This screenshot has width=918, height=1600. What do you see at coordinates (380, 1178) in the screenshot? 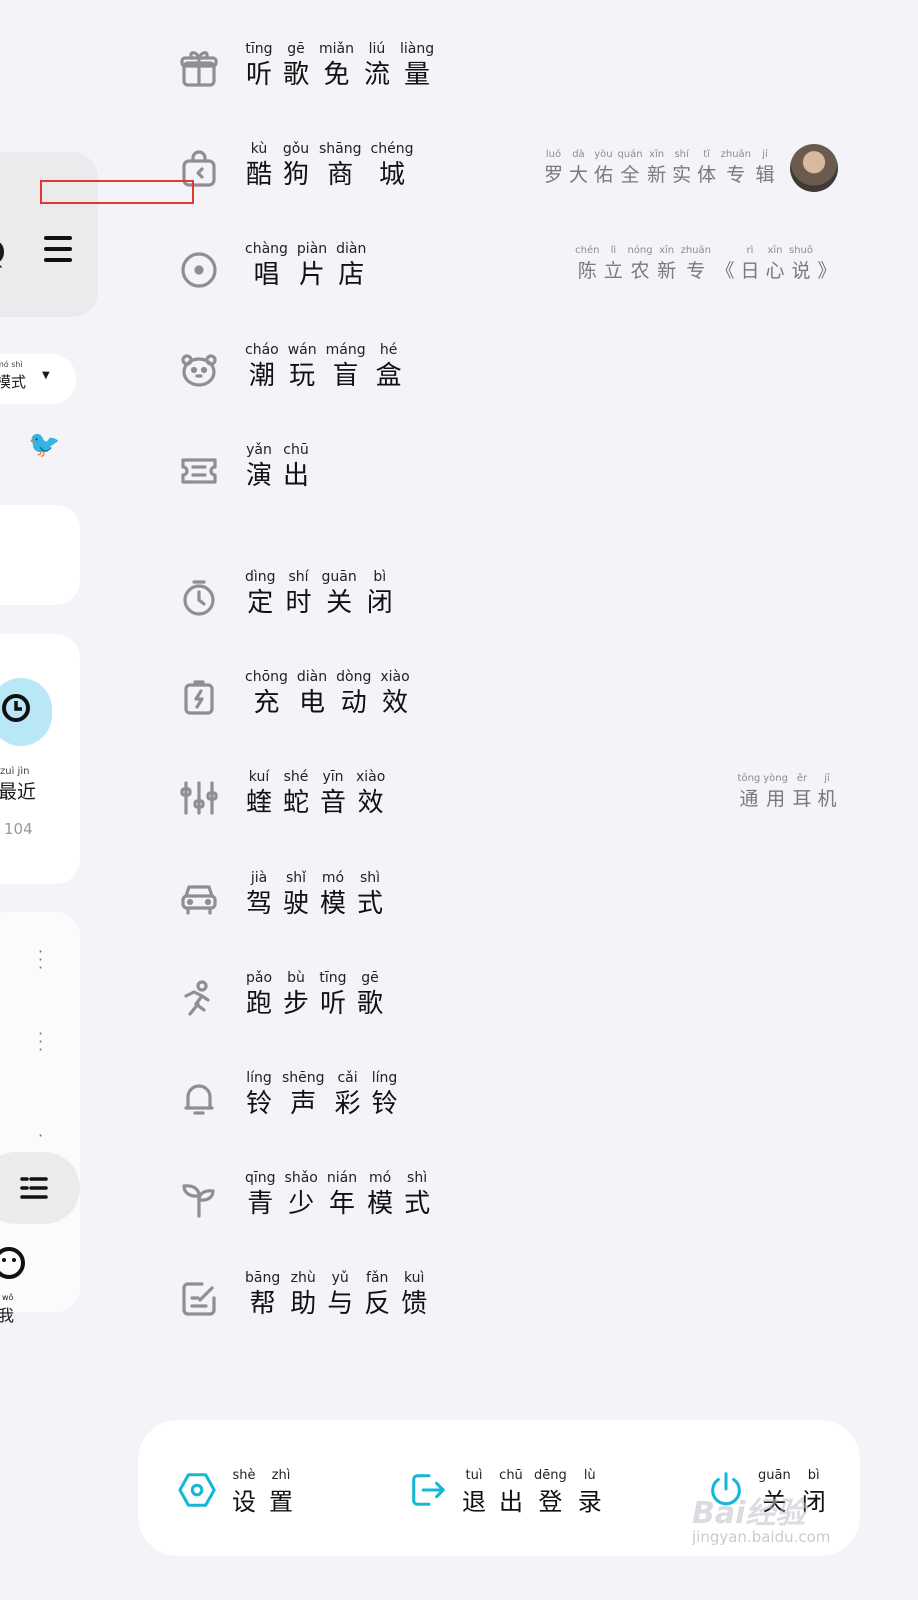
I see `pinyin: mó` at bounding box center [380, 1178].